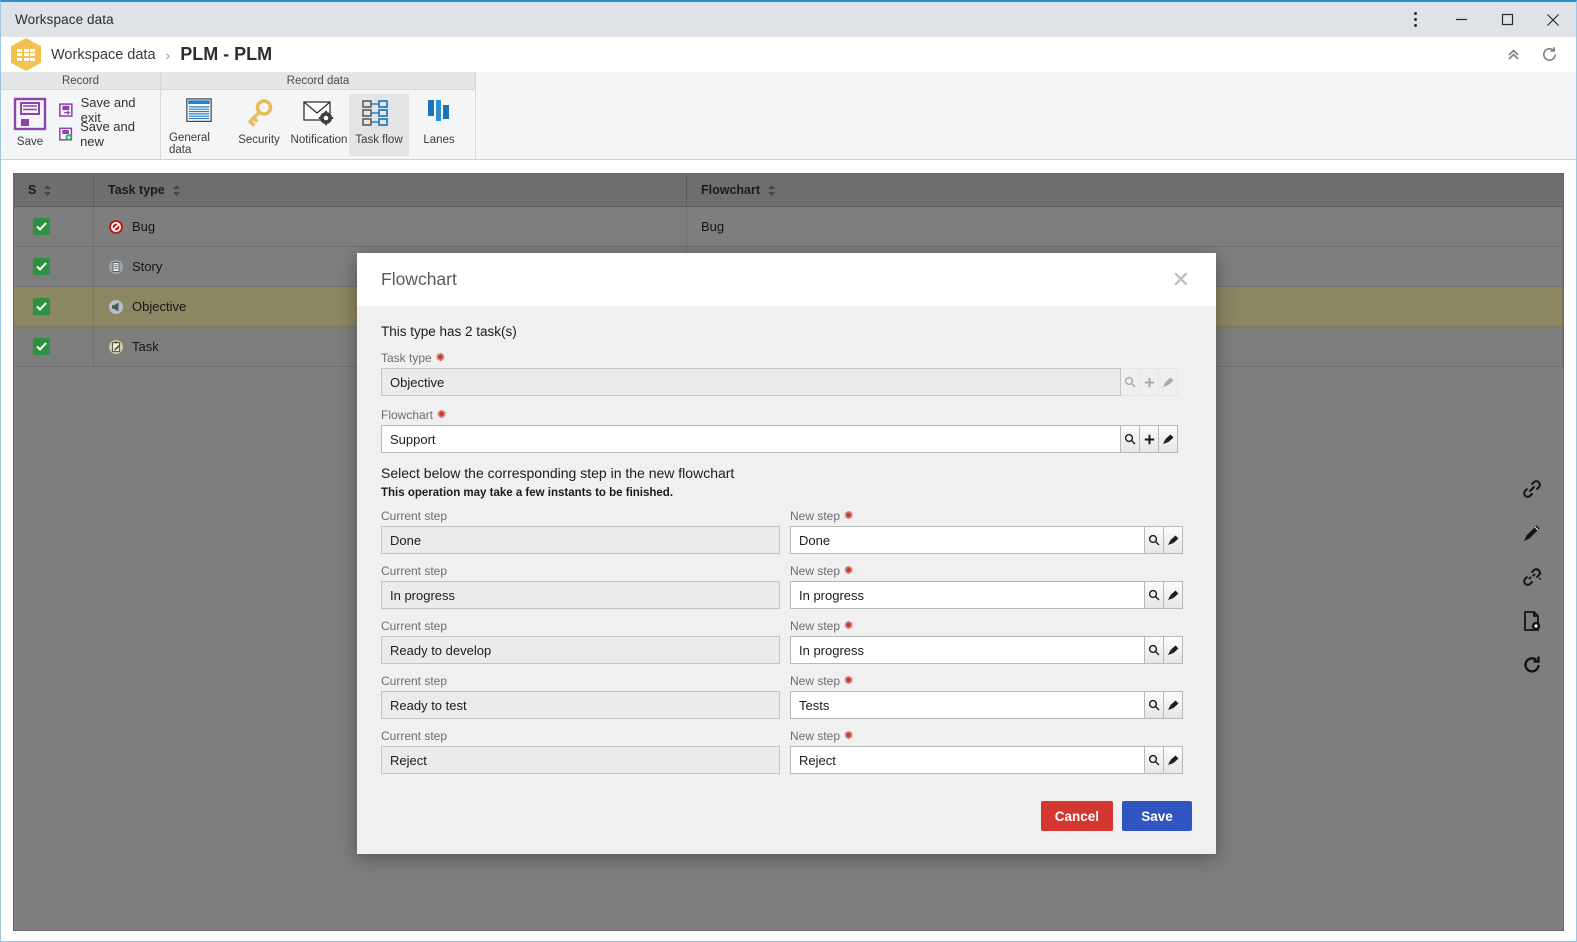 The image size is (1577, 942). What do you see at coordinates (989, 736) in the screenshot?
I see `new-step-label: New step ✺` at bounding box center [989, 736].